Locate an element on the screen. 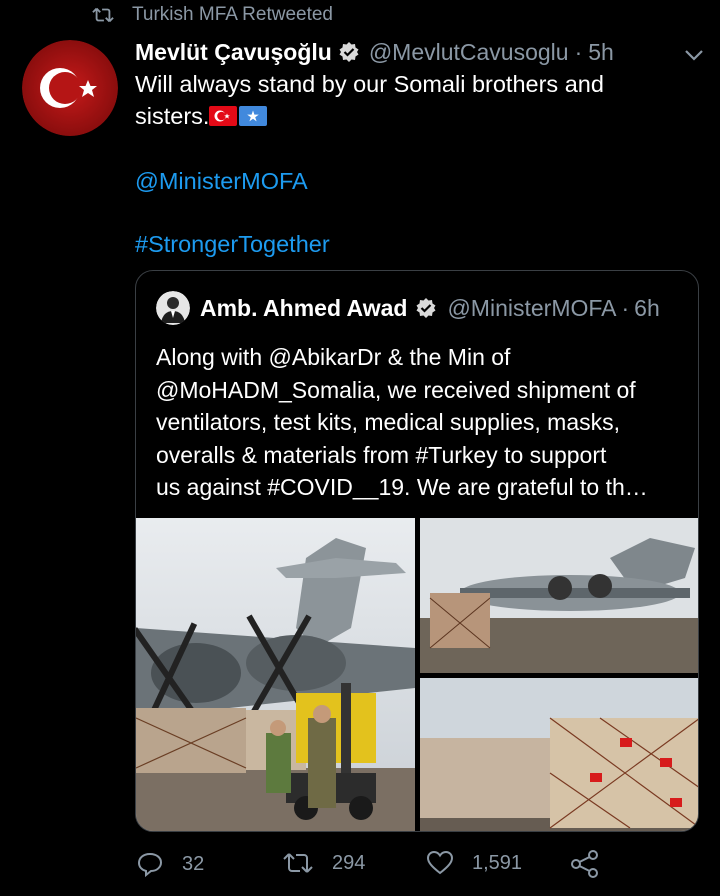 This screenshot has width=720, height=896. hashtag-link: #StrongerTogether is located at coordinates (232, 244).